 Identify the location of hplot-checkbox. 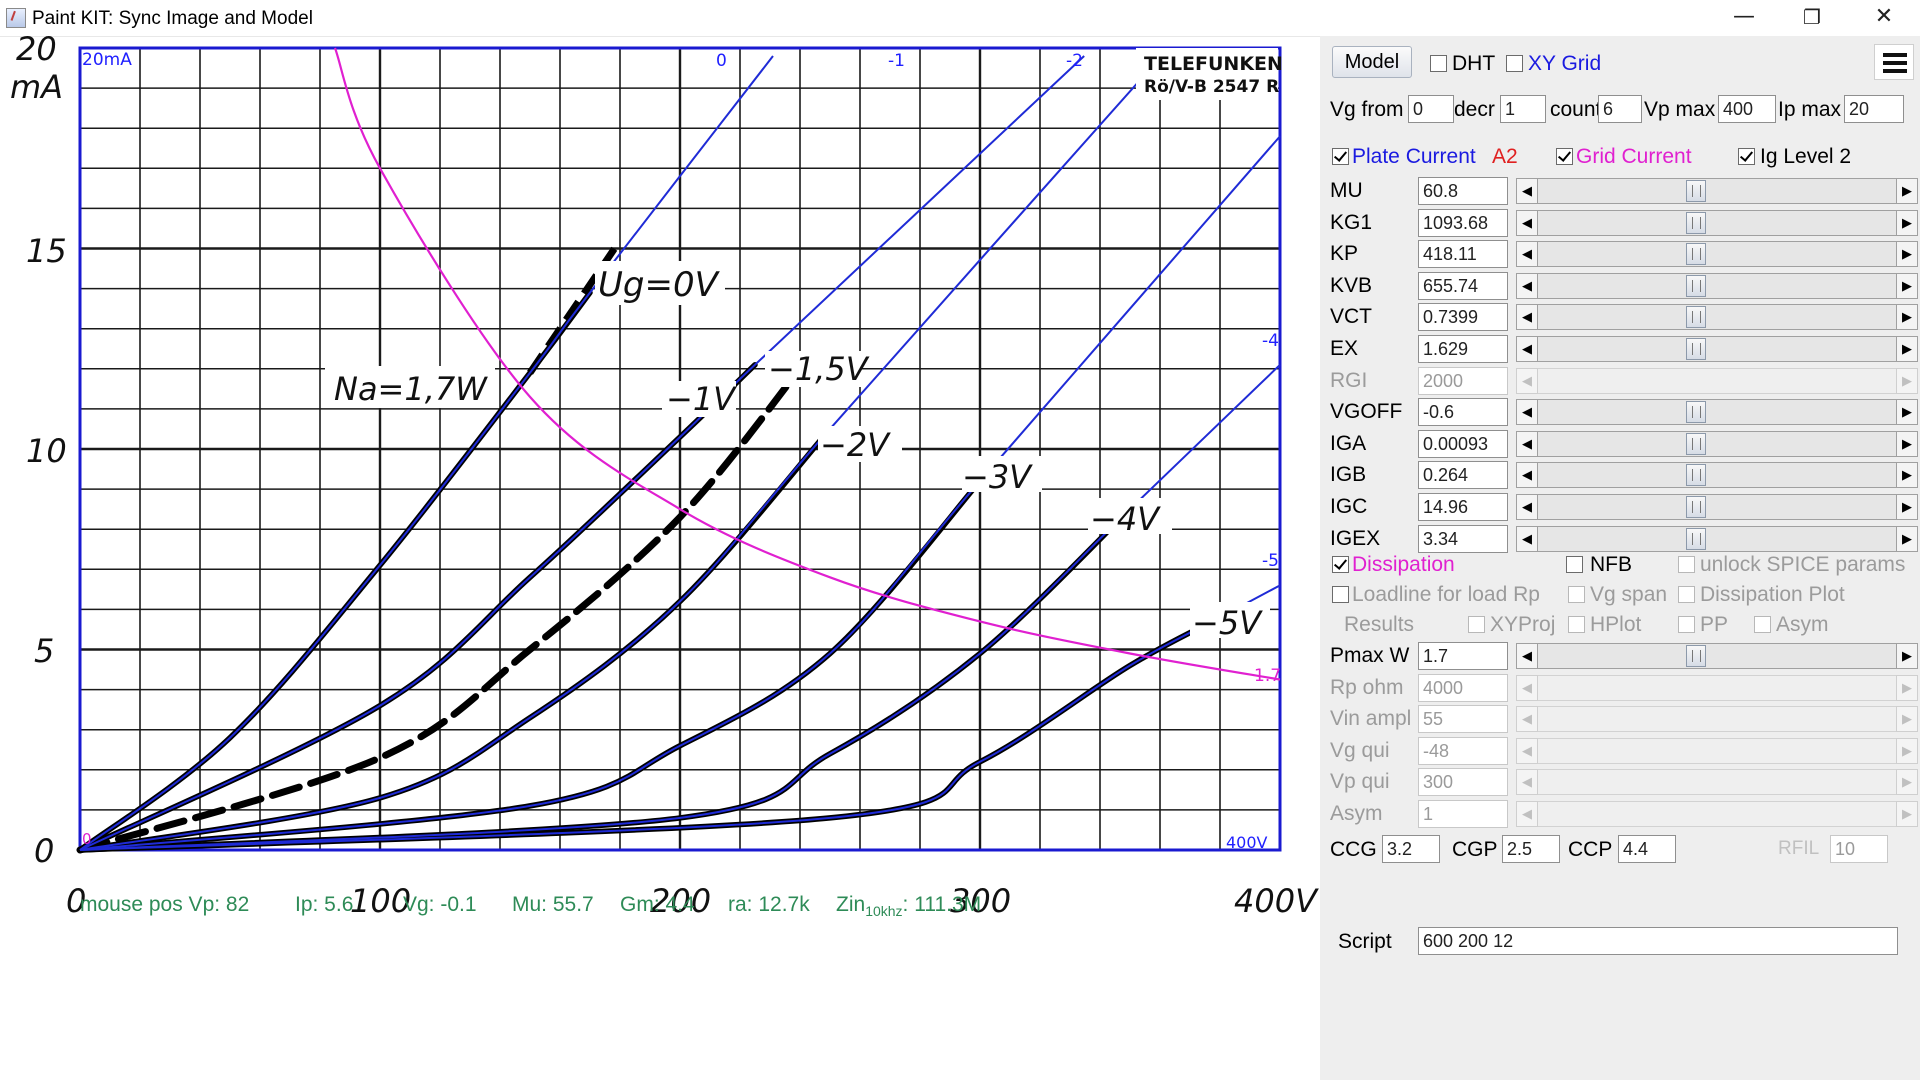
(1576, 624).